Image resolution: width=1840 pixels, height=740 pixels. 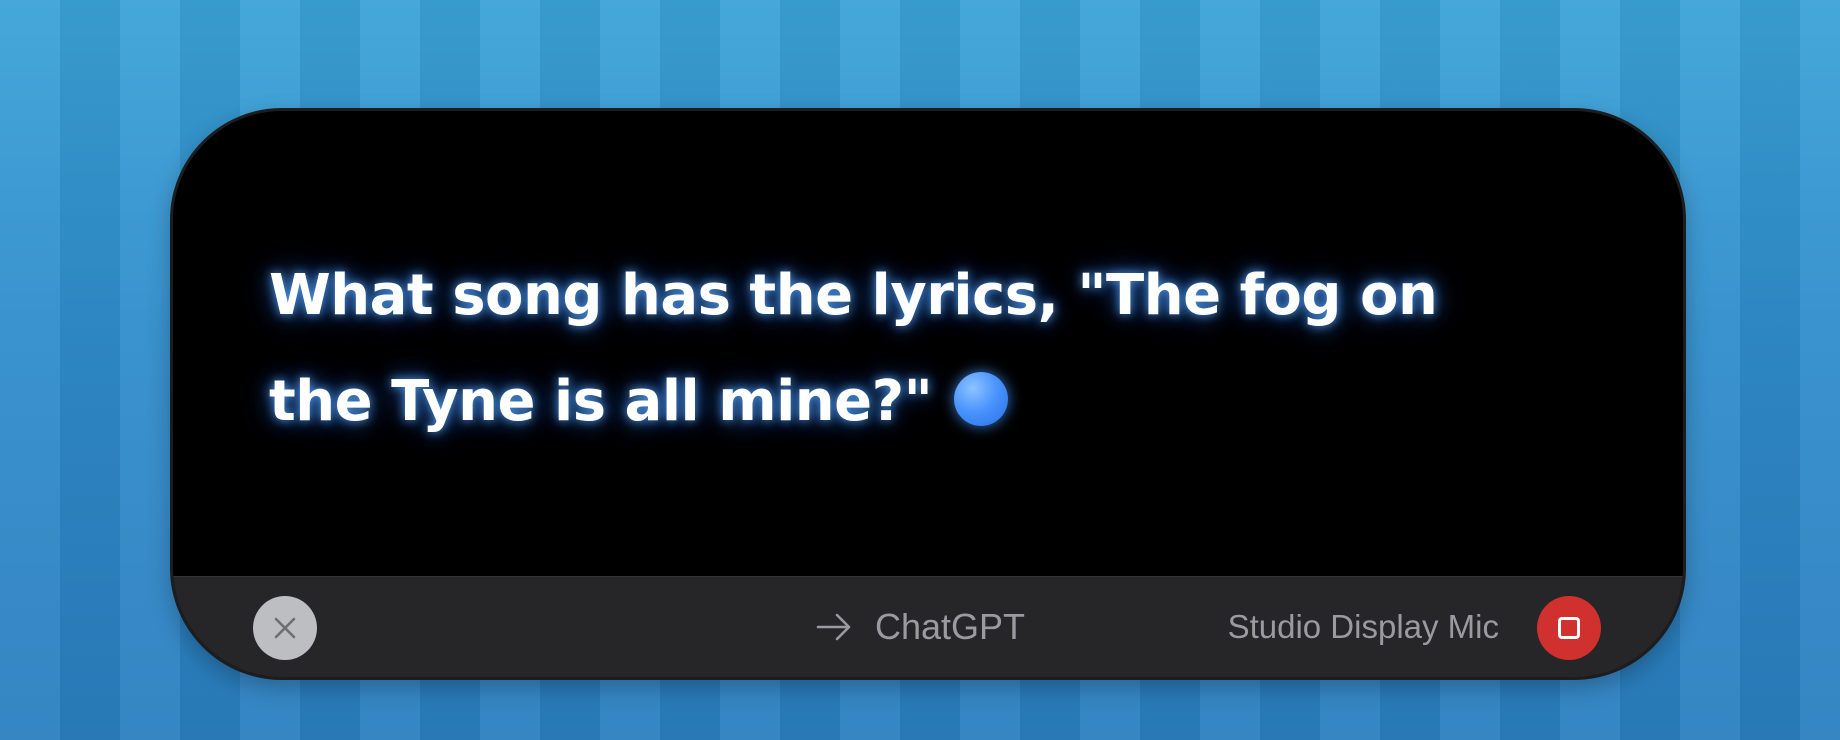 I want to click on close-icon, so click(x=285, y=628).